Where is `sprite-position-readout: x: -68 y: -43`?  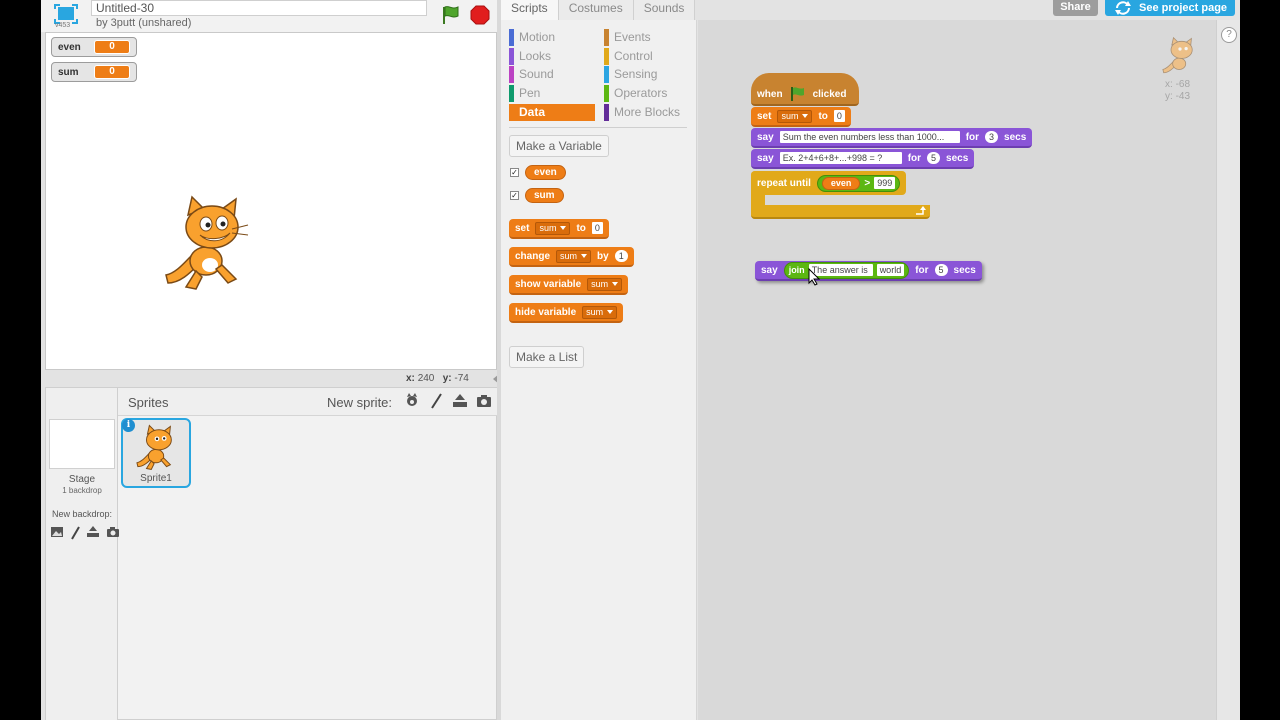 sprite-position-readout: x: -68 y: -43 is located at coordinates (1177, 91).